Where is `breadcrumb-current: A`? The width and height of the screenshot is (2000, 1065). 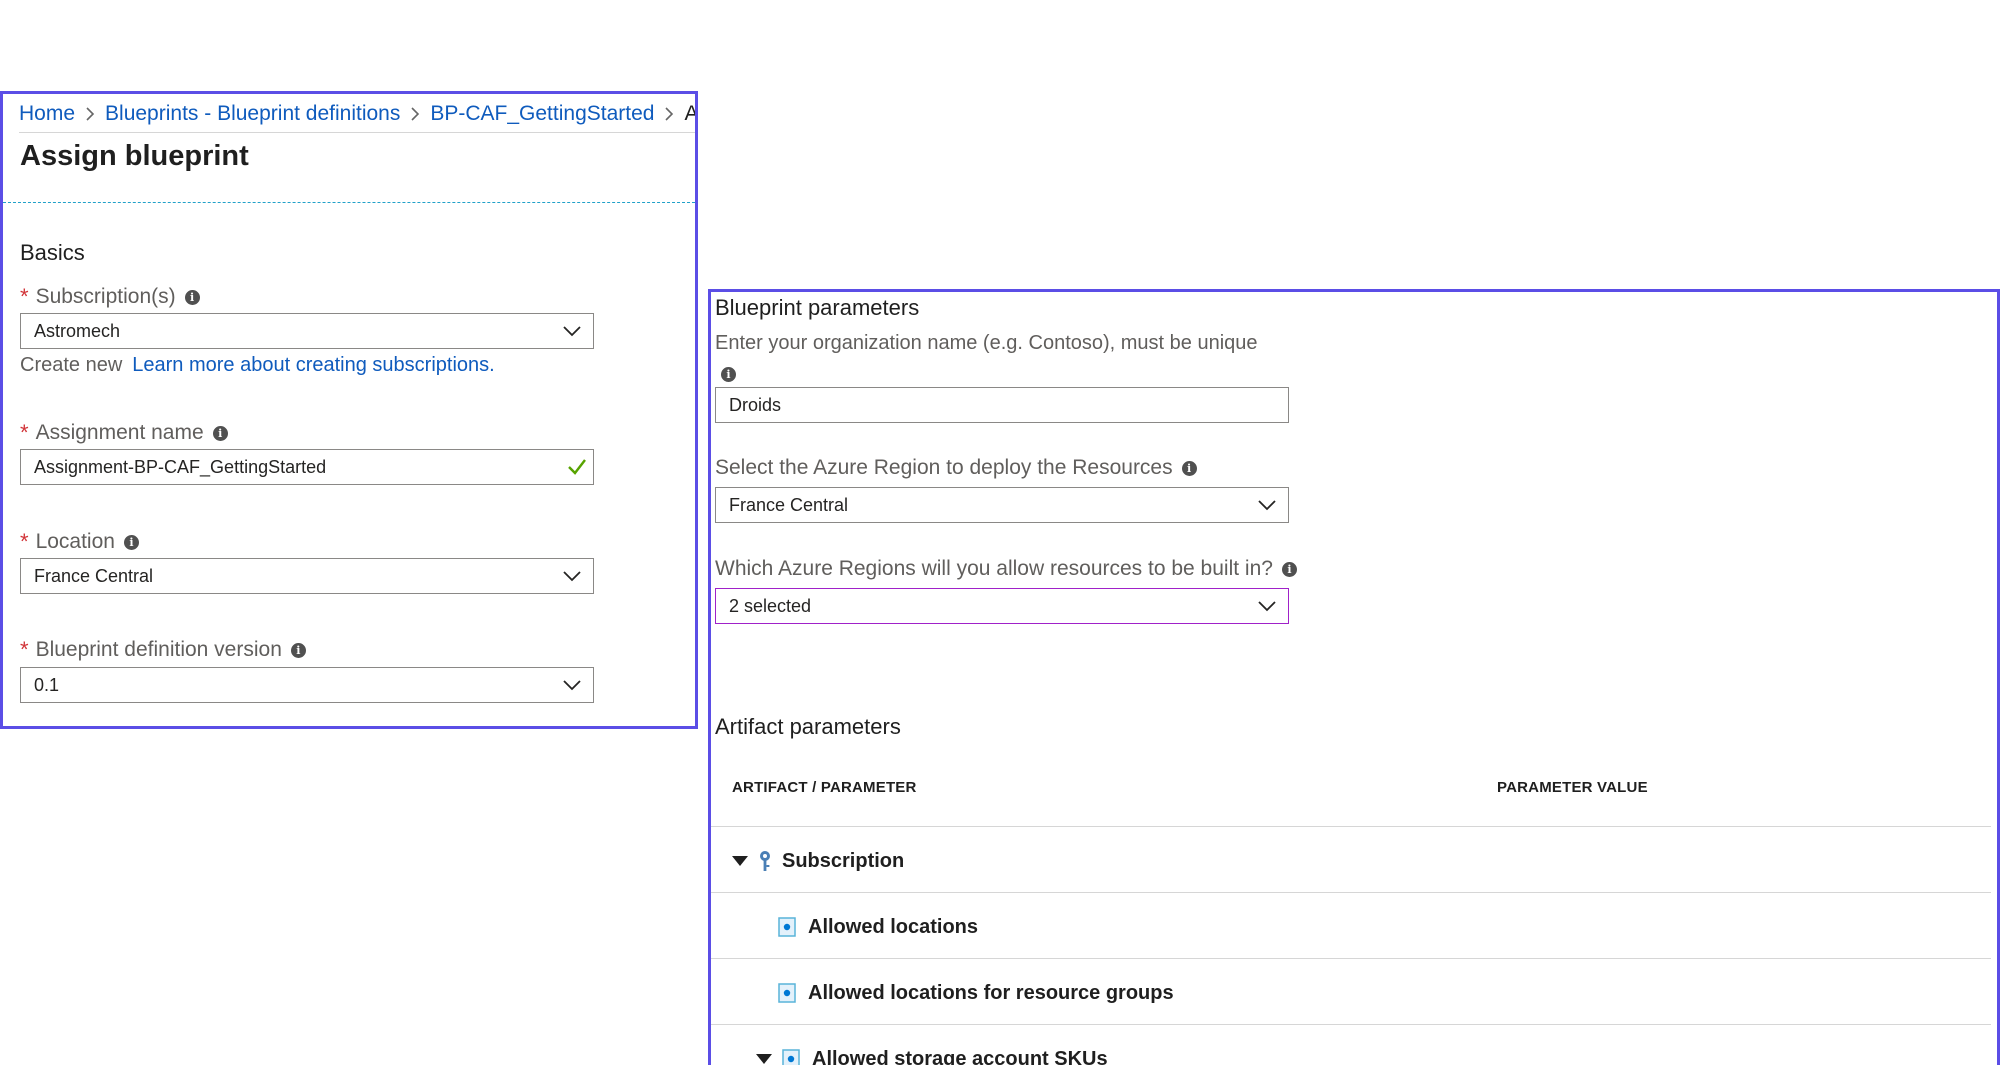 breadcrumb-current: A is located at coordinates (691, 113).